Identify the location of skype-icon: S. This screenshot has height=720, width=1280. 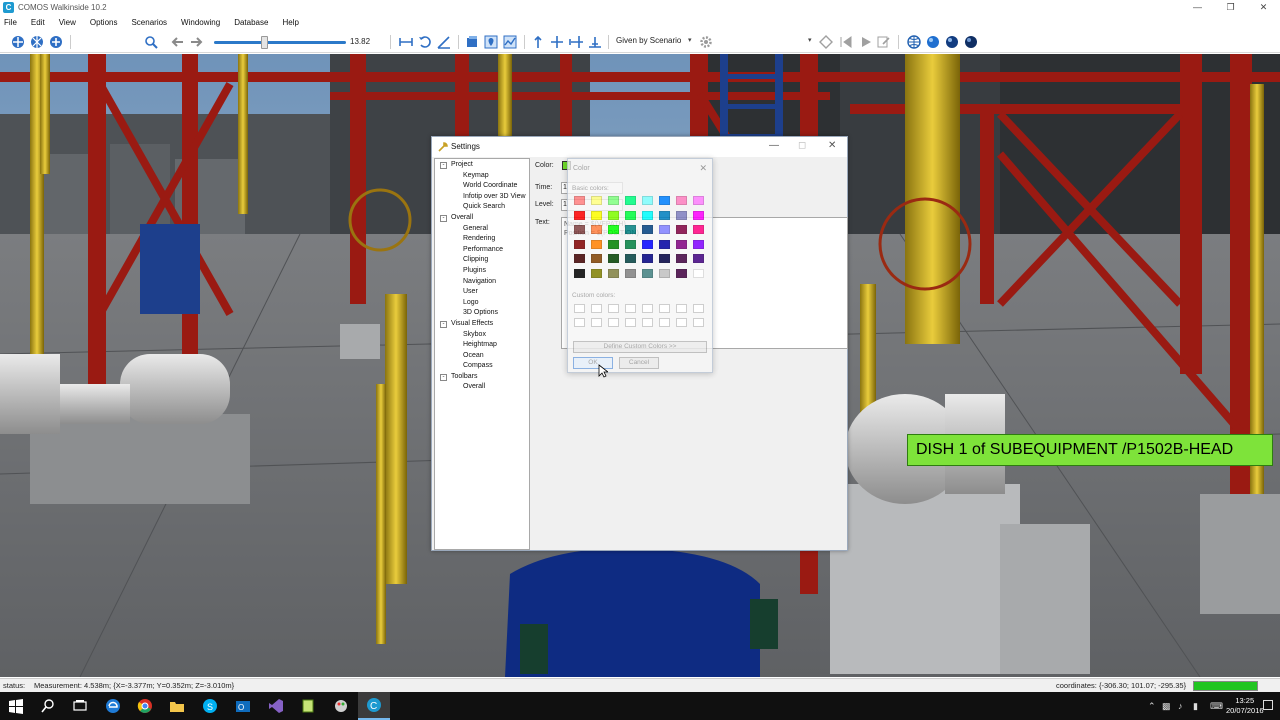
(210, 706).